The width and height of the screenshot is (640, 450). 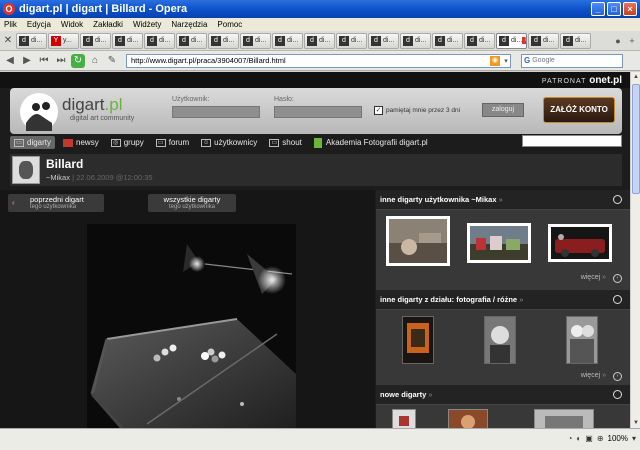 What do you see at coordinates (378, 110) in the screenshot?
I see `remember-checkbox: ✓` at bounding box center [378, 110].